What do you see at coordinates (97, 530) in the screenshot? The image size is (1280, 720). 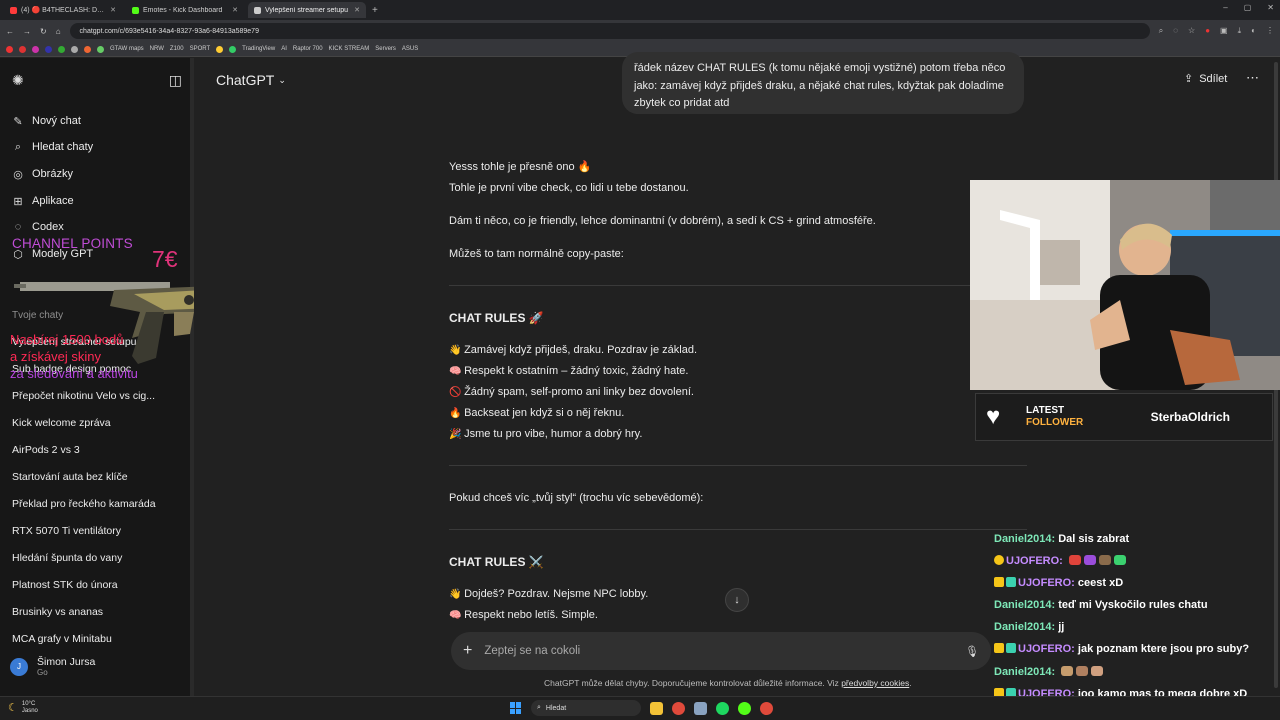 I see `chat-item: RTX 5070 Ti ventilátory` at bounding box center [97, 530].